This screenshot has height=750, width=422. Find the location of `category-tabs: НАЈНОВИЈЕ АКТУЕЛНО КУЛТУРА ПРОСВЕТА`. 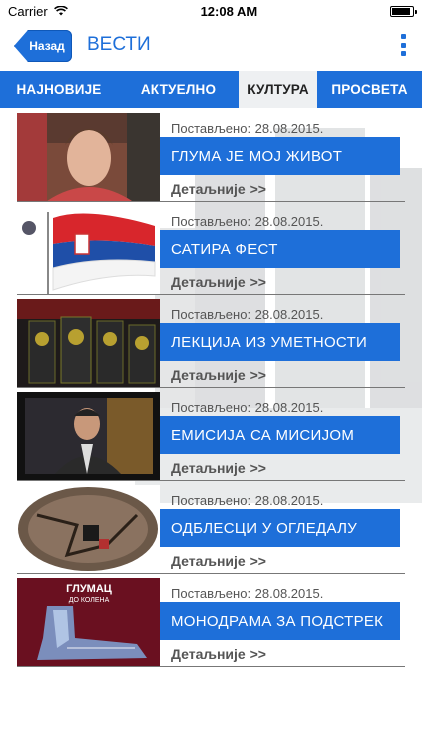

category-tabs: НАЈНОВИЈЕ АКТУЕЛНО КУЛТУРА ПРОСВЕТА is located at coordinates (211, 89).